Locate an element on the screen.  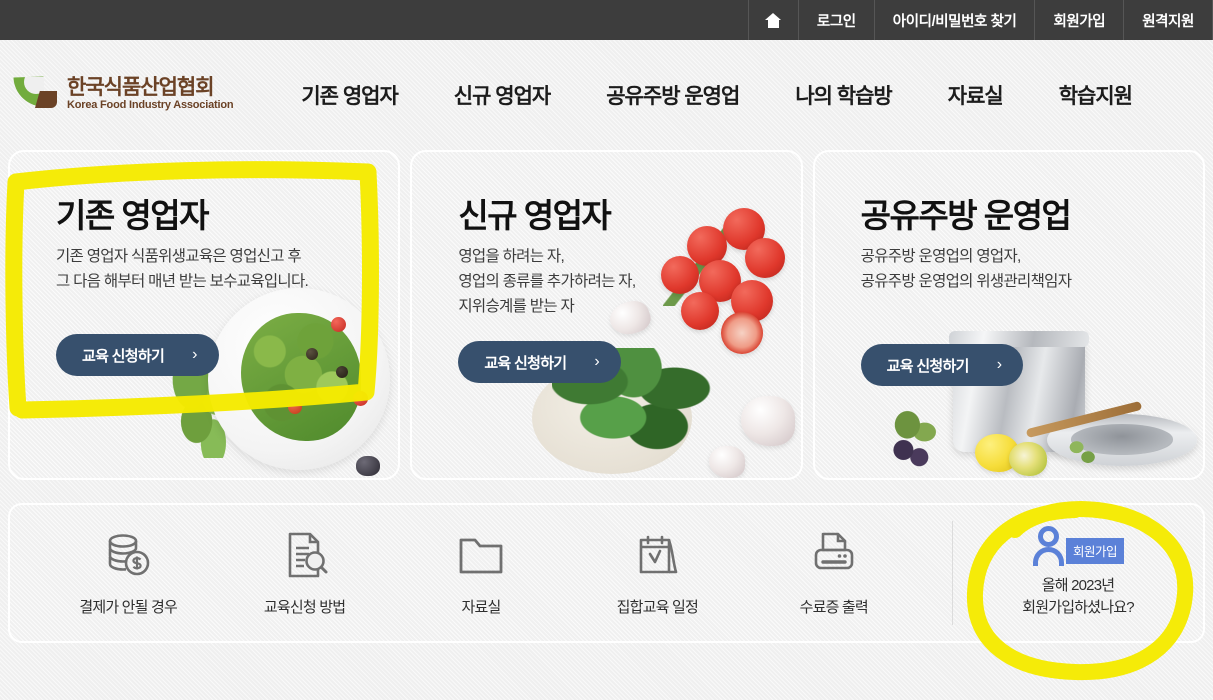
quick-link-label: 자료실 is located at coordinates (481, 607).